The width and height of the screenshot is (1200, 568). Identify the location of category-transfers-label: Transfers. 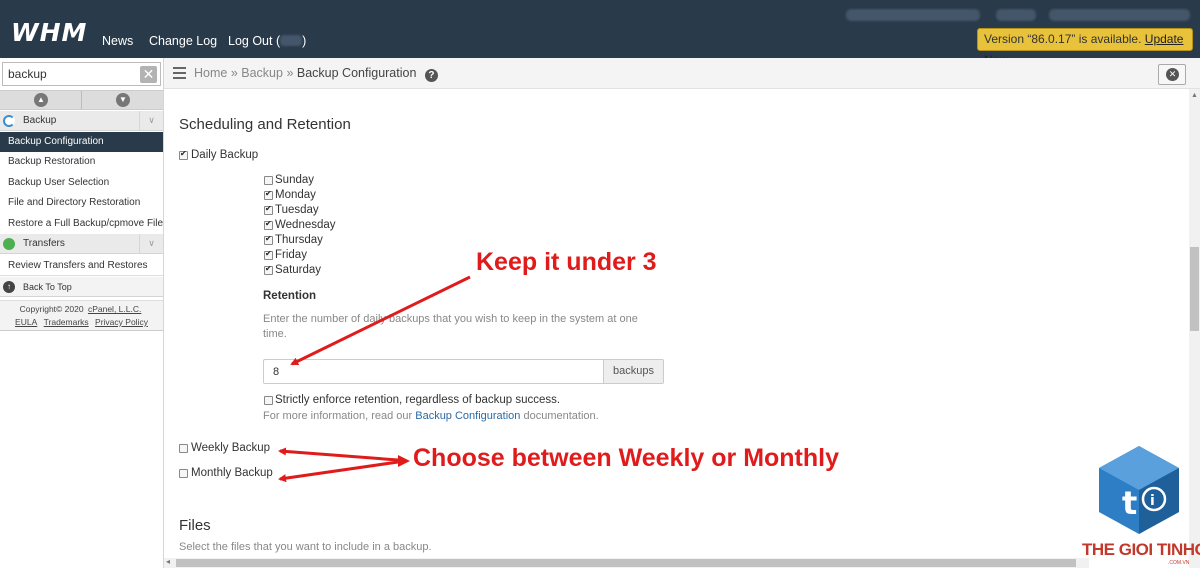
(44, 243).